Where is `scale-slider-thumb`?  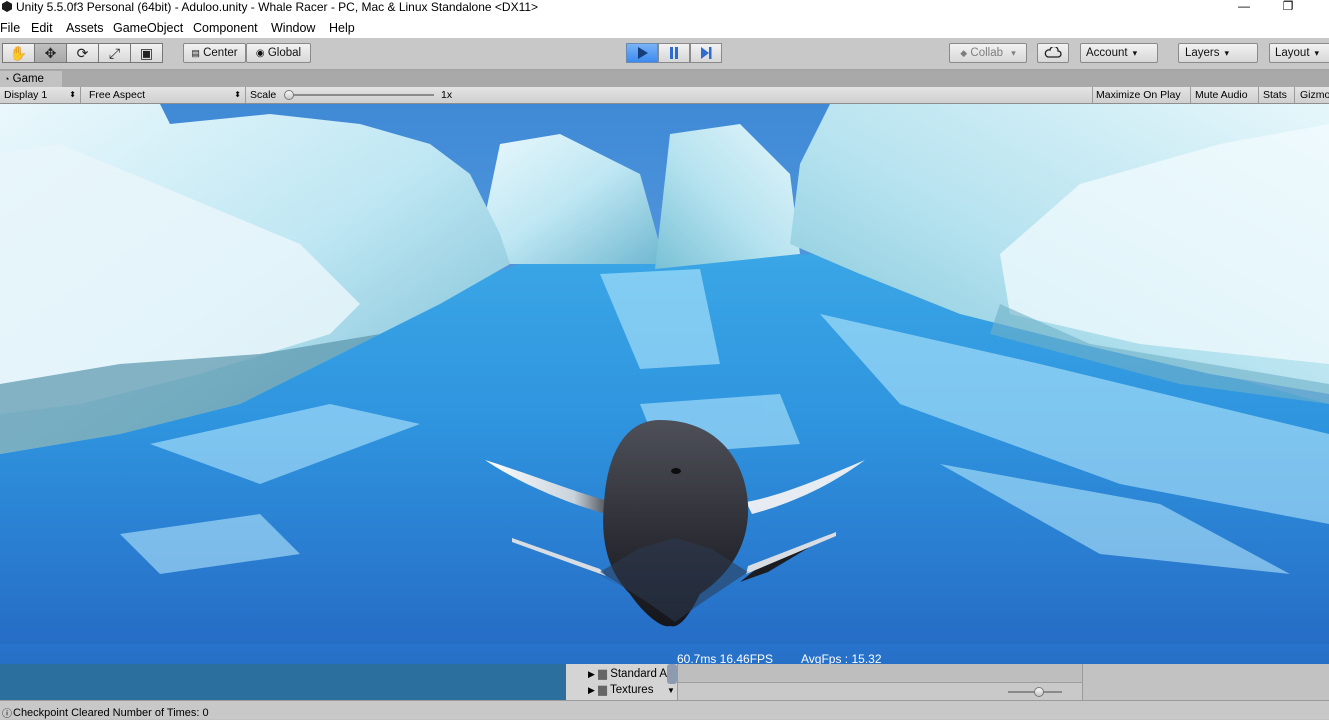
scale-slider-thumb is located at coordinates (289, 95).